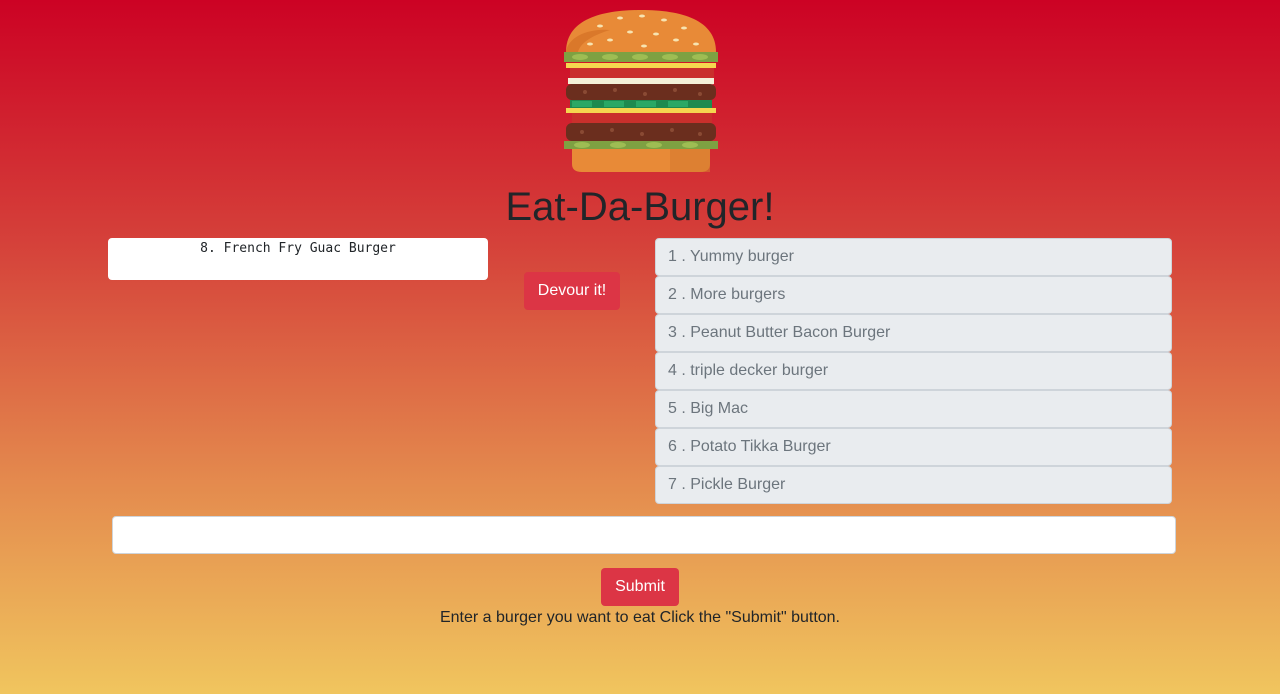 The width and height of the screenshot is (1280, 694). I want to click on list-item: 3 . Peanut Butter Bacon Burger, so click(913, 333).